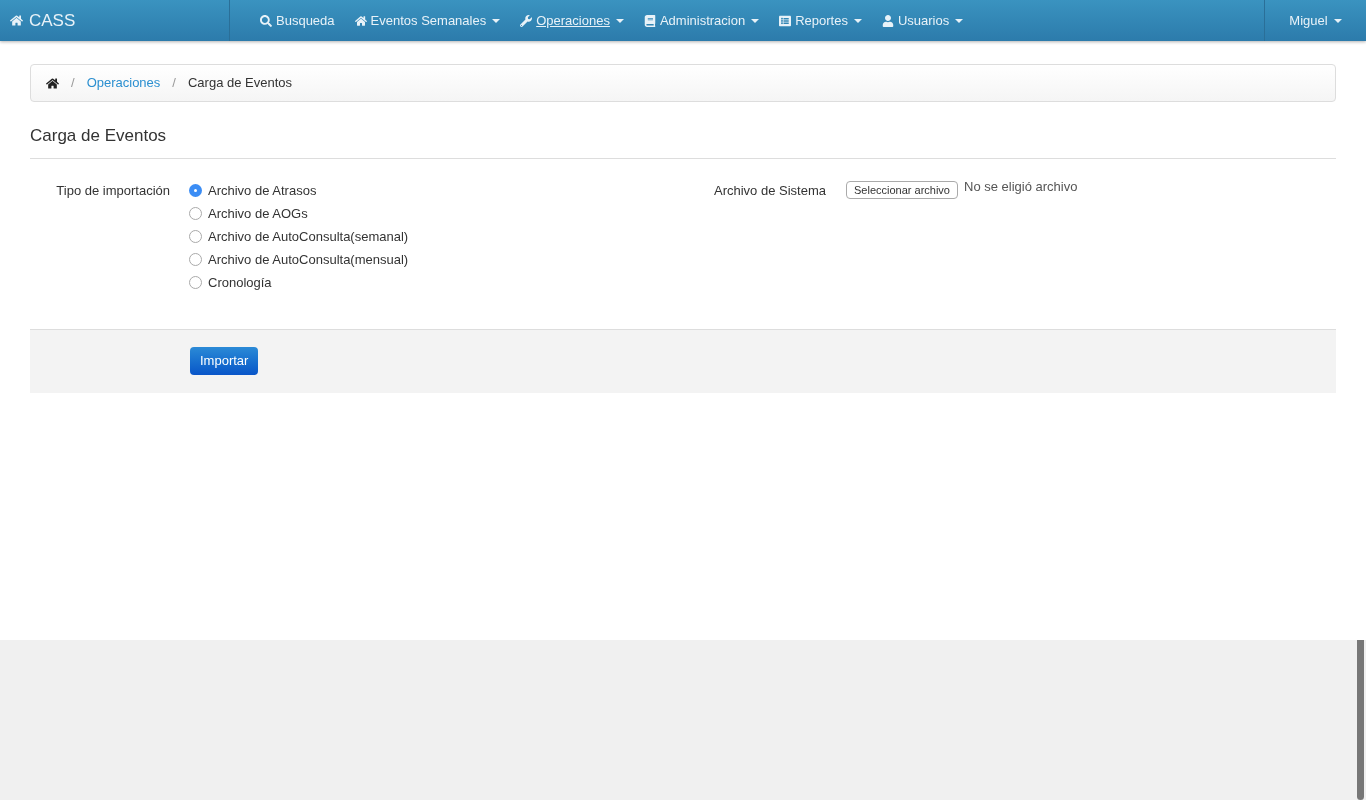  I want to click on user-icon, so click(887, 20).